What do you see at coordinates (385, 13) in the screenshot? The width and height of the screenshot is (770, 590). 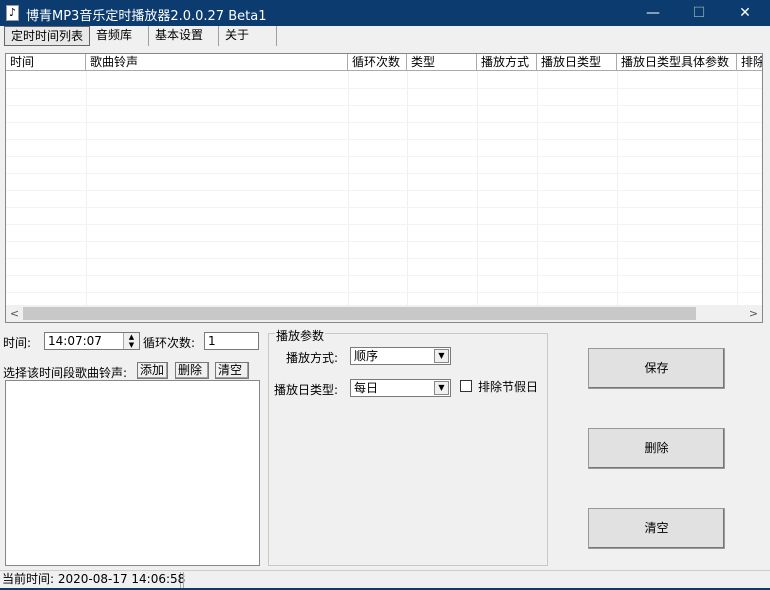 I see `title-bar: ♪ 博青MP3音乐定时播放器2.0.0.27 Beta1 — ☐ ✕` at bounding box center [385, 13].